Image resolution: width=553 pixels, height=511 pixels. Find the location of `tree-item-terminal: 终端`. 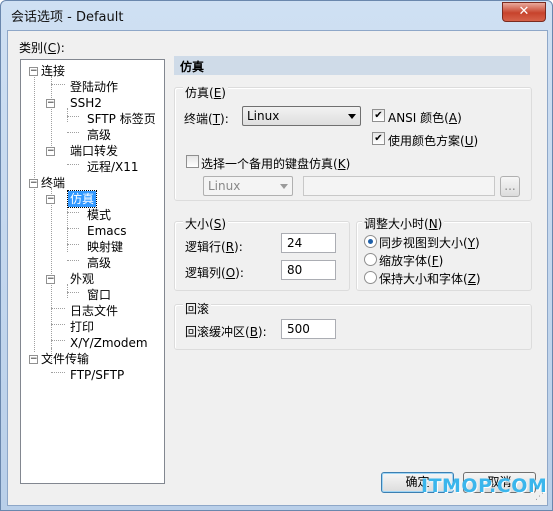

tree-item-terminal: 终端 is located at coordinates (53, 183).